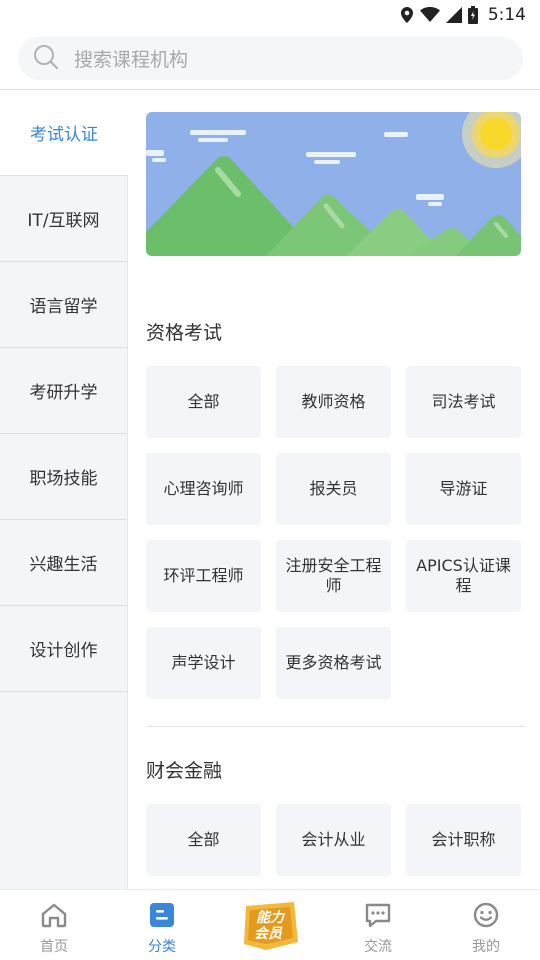 The height and width of the screenshot is (960, 540). I want to click on section-divider, so click(336, 726).